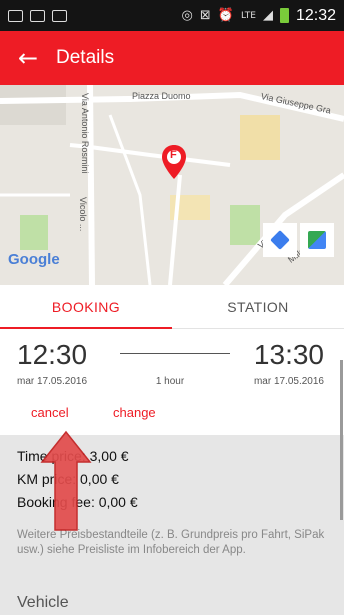  I want to click on google-logo: Google, so click(34, 259).